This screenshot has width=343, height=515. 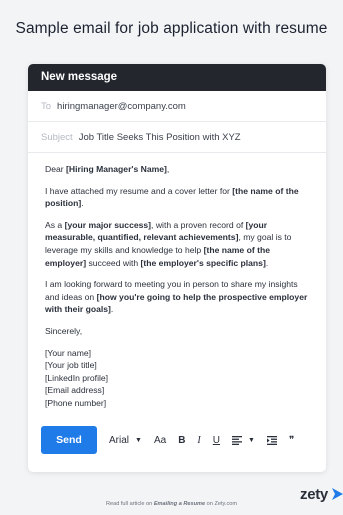 I want to click on window-title: New message, so click(x=177, y=77).